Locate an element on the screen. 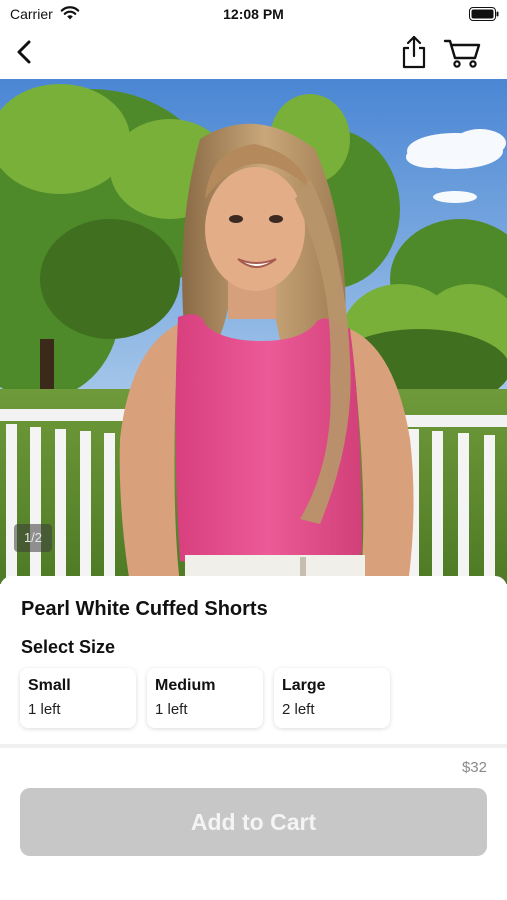 This screenshot has width=507, height=900. size-option-small: Small 1 left is located at coordinates (78, 698).